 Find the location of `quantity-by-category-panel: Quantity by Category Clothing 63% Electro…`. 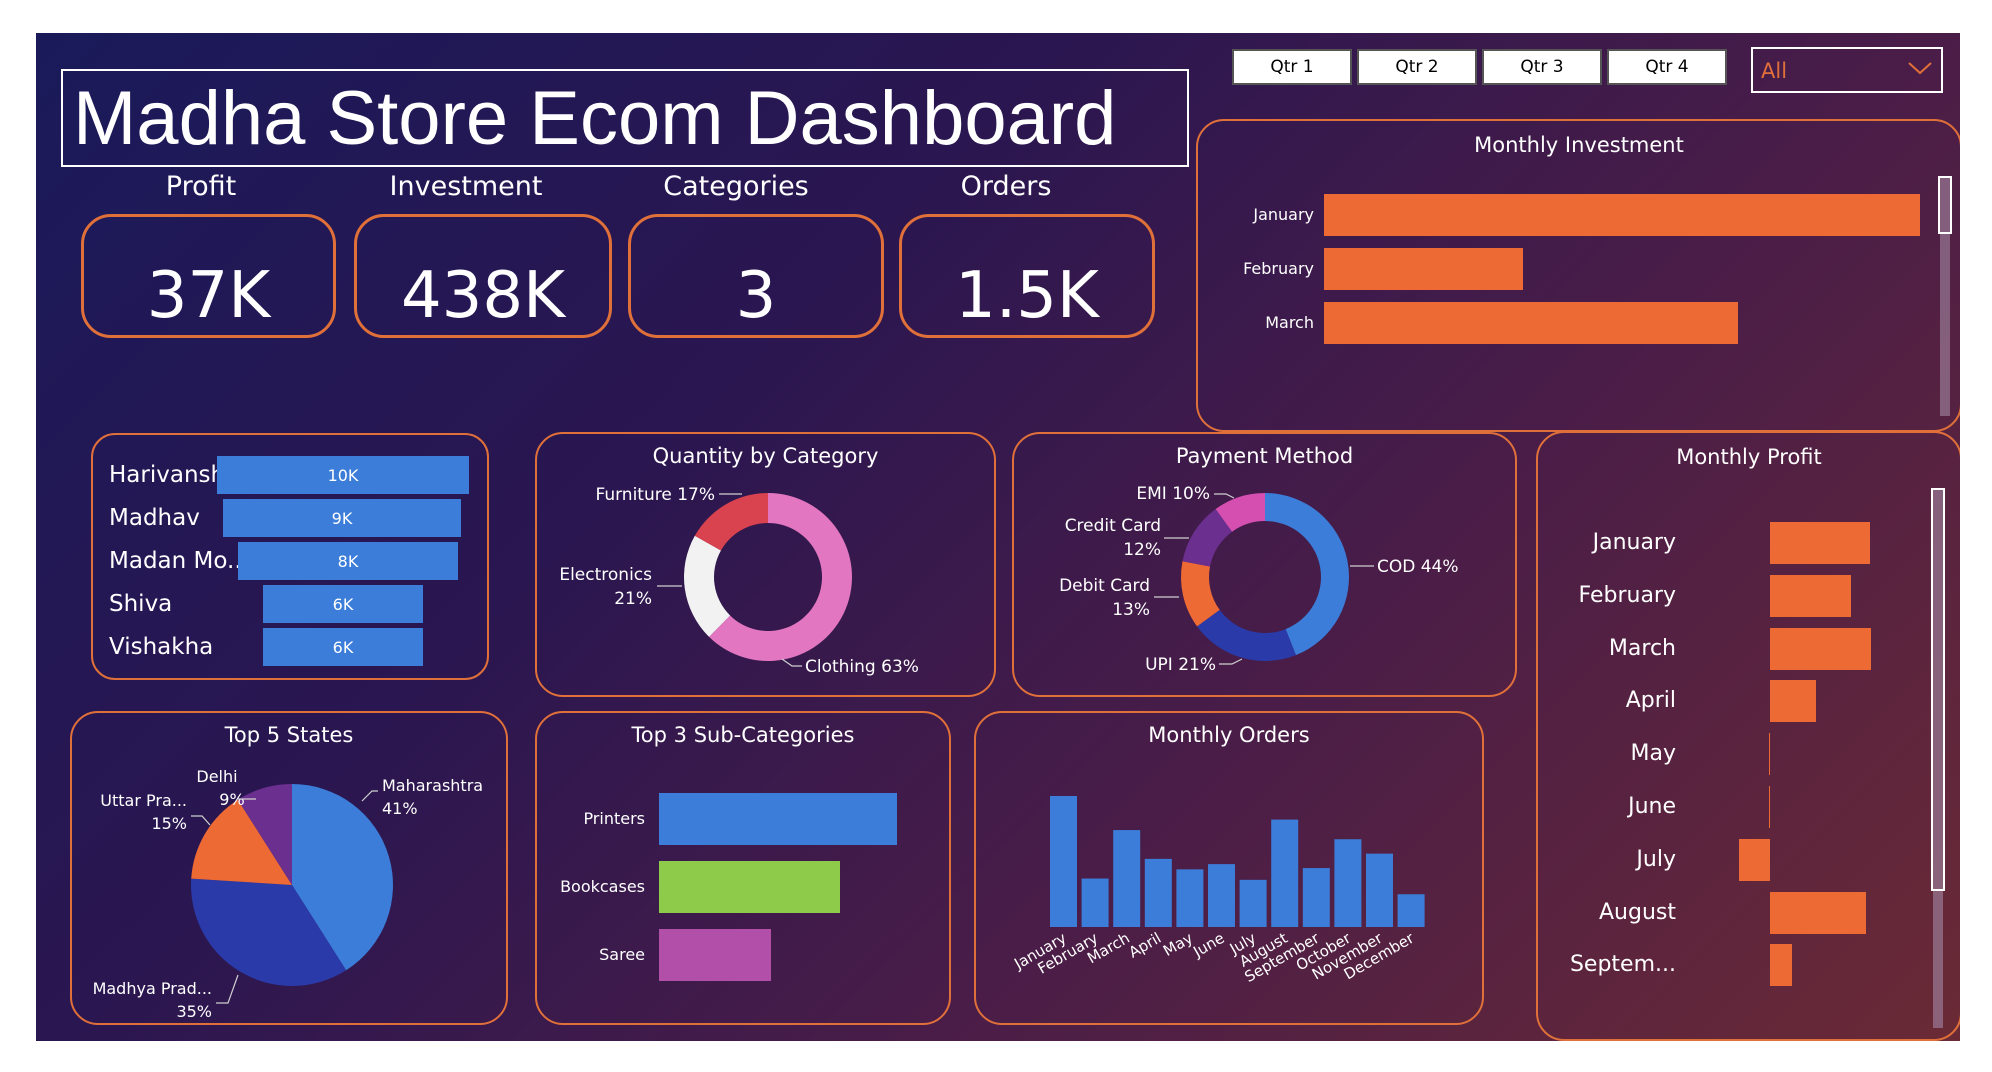

quantity-by-category-panel: Quantity by Category Clothing 63% Electro… is located at coordinates (765, 564).